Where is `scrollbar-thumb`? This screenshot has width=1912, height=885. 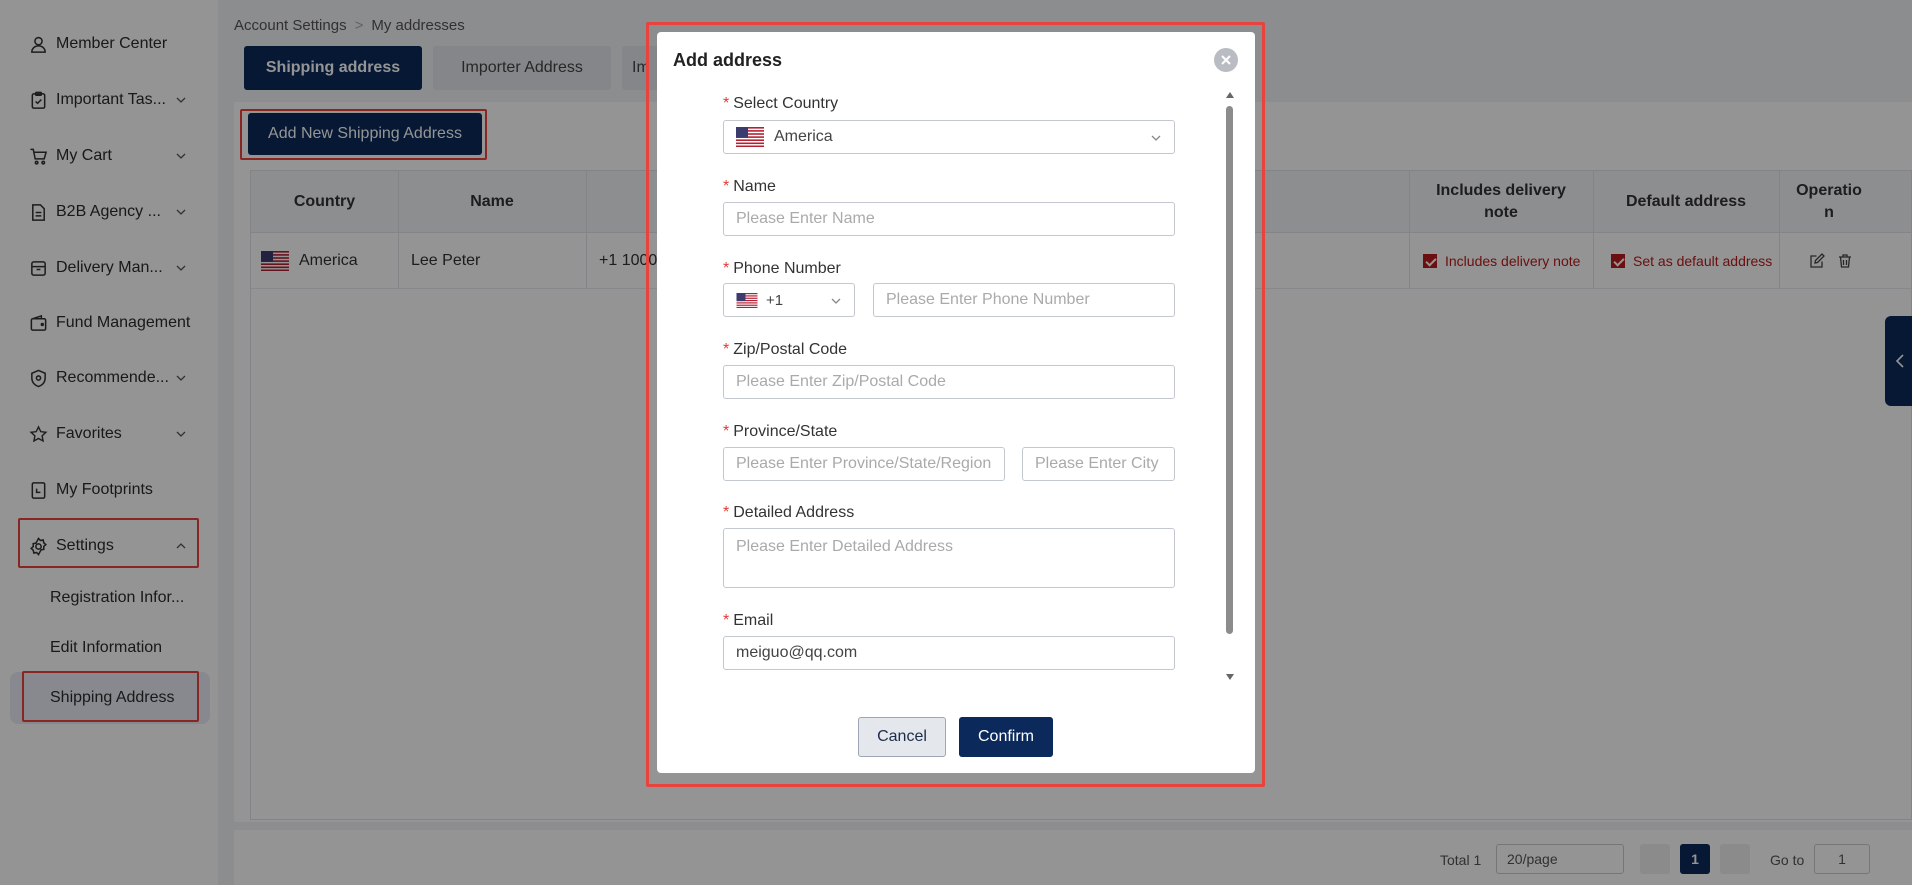 scrollbar-thumb is located at coordinates (1229, 370).